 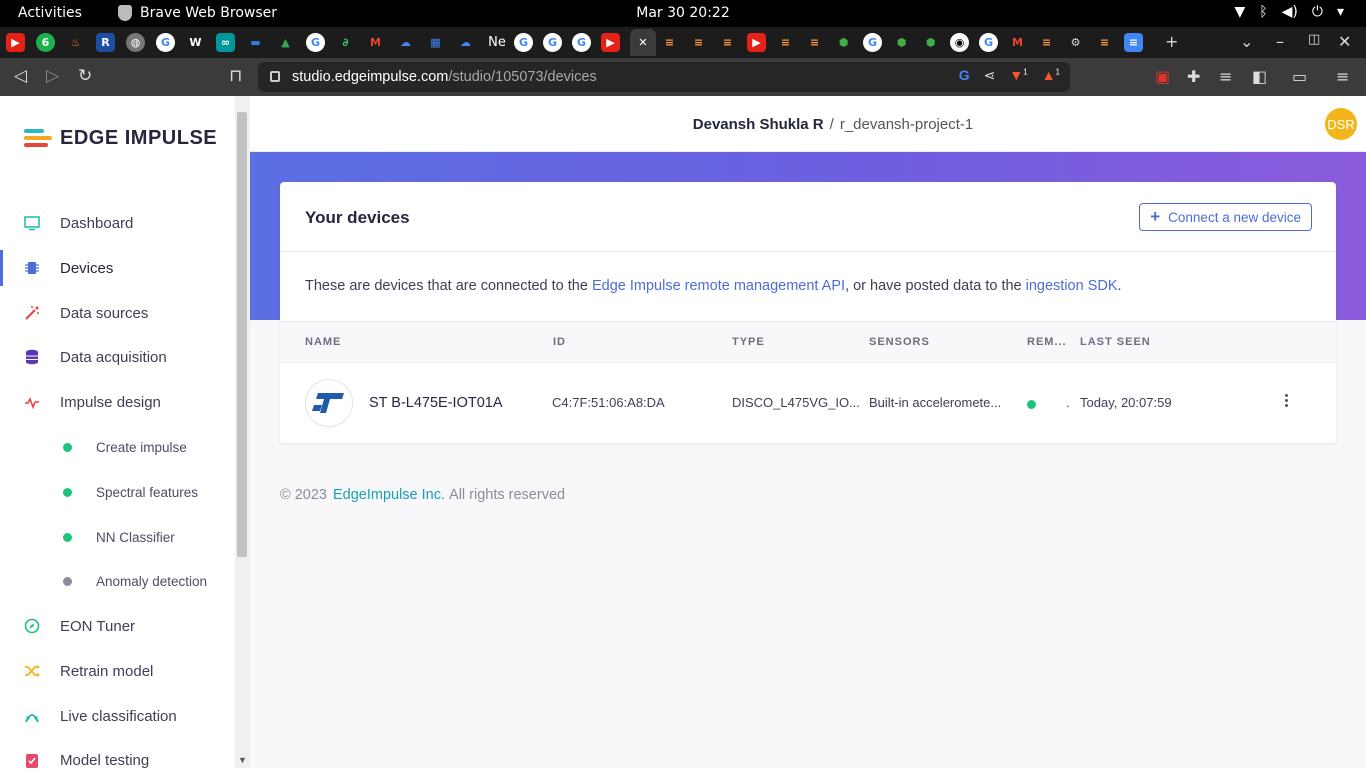 I want to click on column-header-name: NAME, so click(x=323, y=342).